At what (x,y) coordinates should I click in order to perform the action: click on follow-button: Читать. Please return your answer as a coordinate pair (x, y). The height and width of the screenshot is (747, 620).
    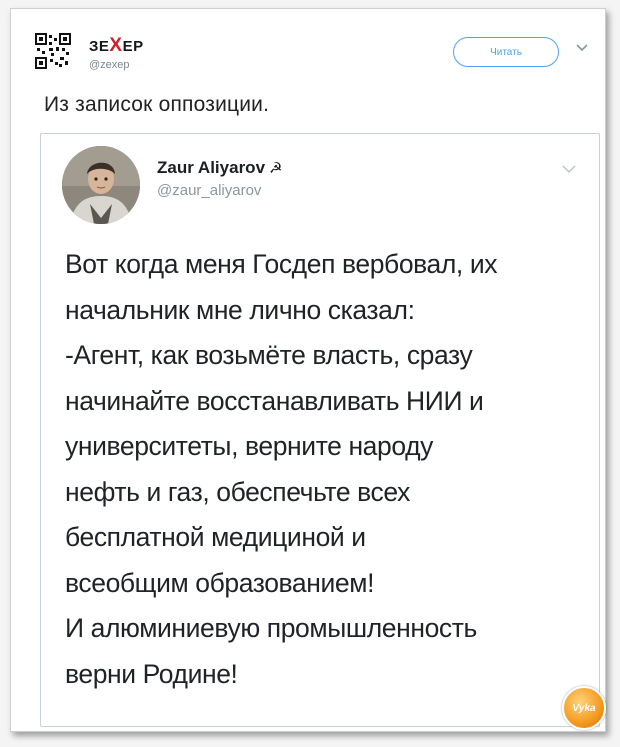
    Looking at the image, I should click on (506, 52).